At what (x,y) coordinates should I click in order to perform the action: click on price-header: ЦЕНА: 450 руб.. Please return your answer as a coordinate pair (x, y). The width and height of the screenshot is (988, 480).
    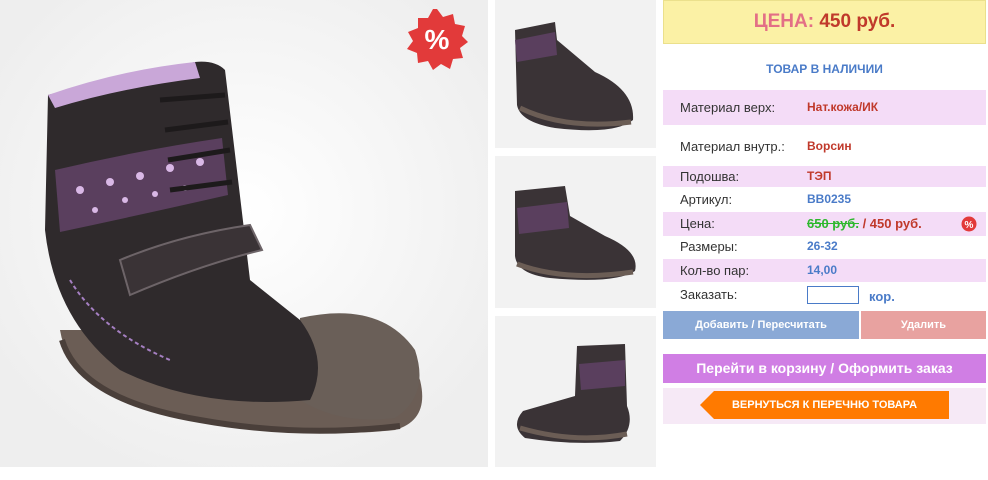
    Looking at the image, I should click on (824, 22).